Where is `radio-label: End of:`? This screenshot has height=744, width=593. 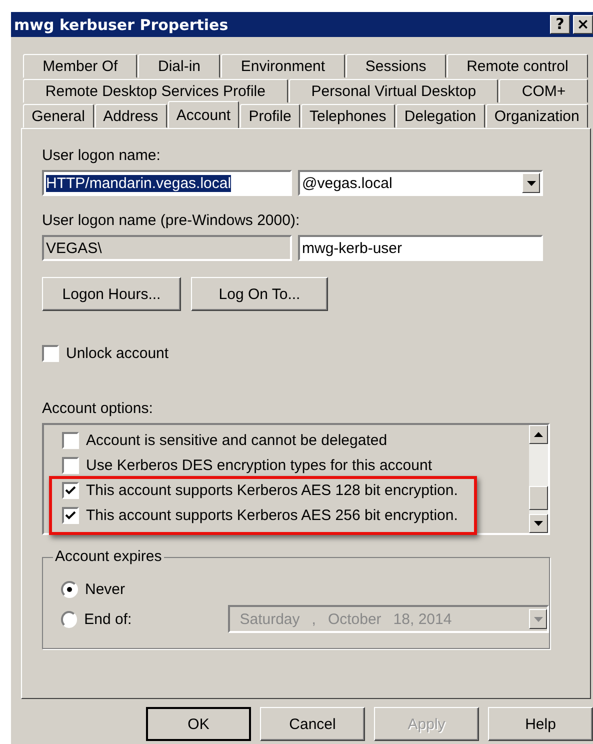
radio-label: End of: is located at coordinates (108, 619).